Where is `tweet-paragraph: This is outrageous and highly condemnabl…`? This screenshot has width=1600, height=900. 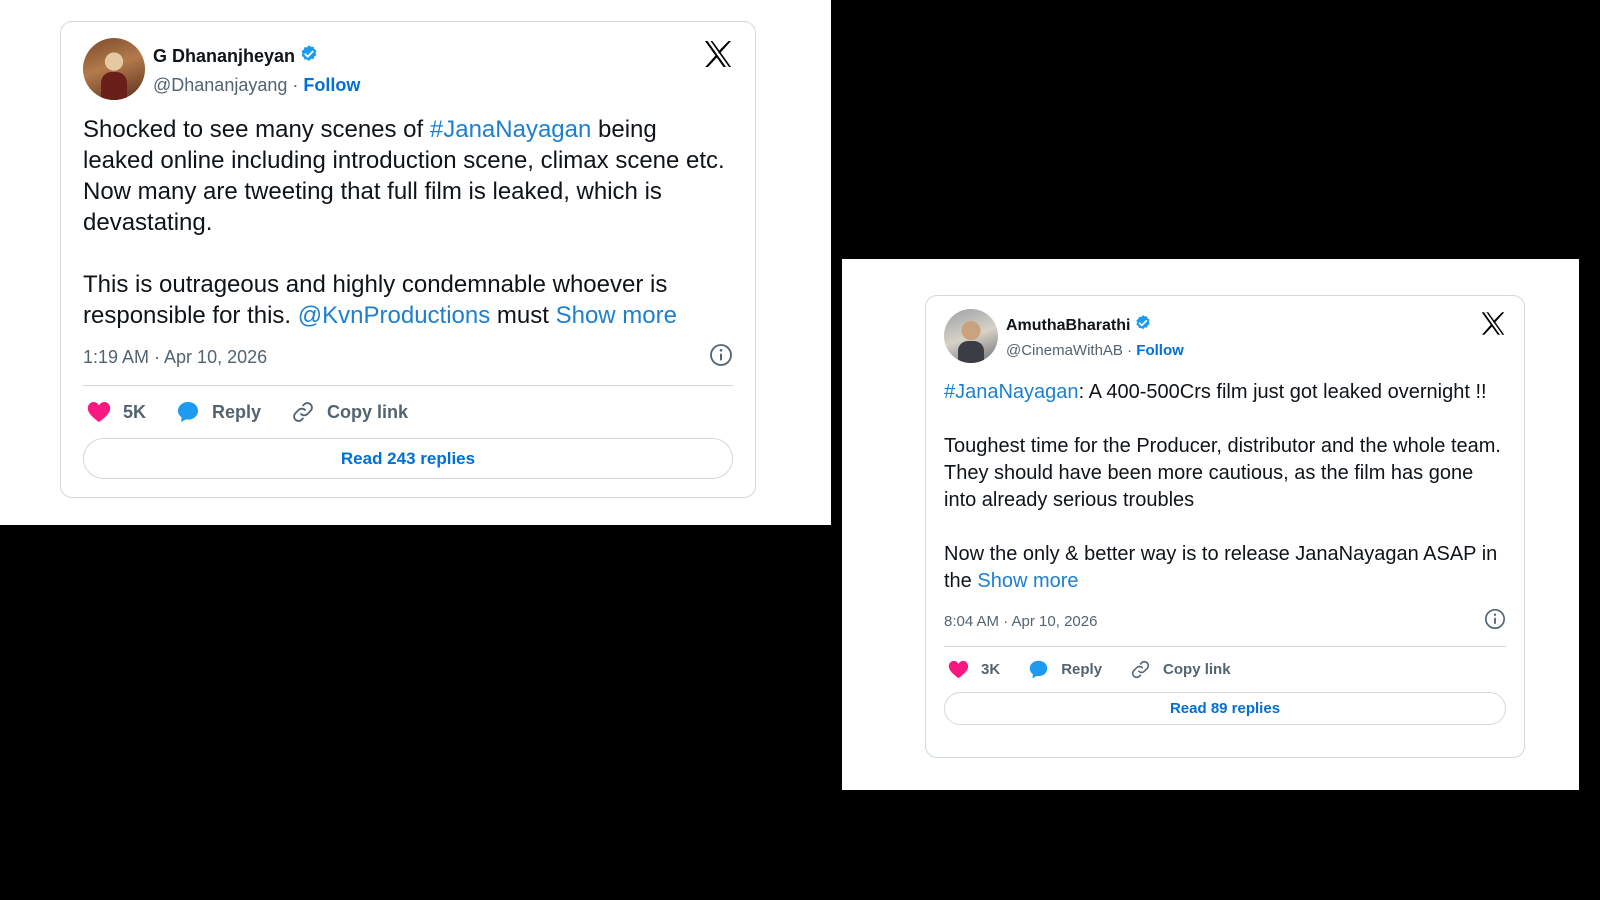
tweet-paragraph: This is outrageous and highly condemnabl… is located at coordinates (380, 300).